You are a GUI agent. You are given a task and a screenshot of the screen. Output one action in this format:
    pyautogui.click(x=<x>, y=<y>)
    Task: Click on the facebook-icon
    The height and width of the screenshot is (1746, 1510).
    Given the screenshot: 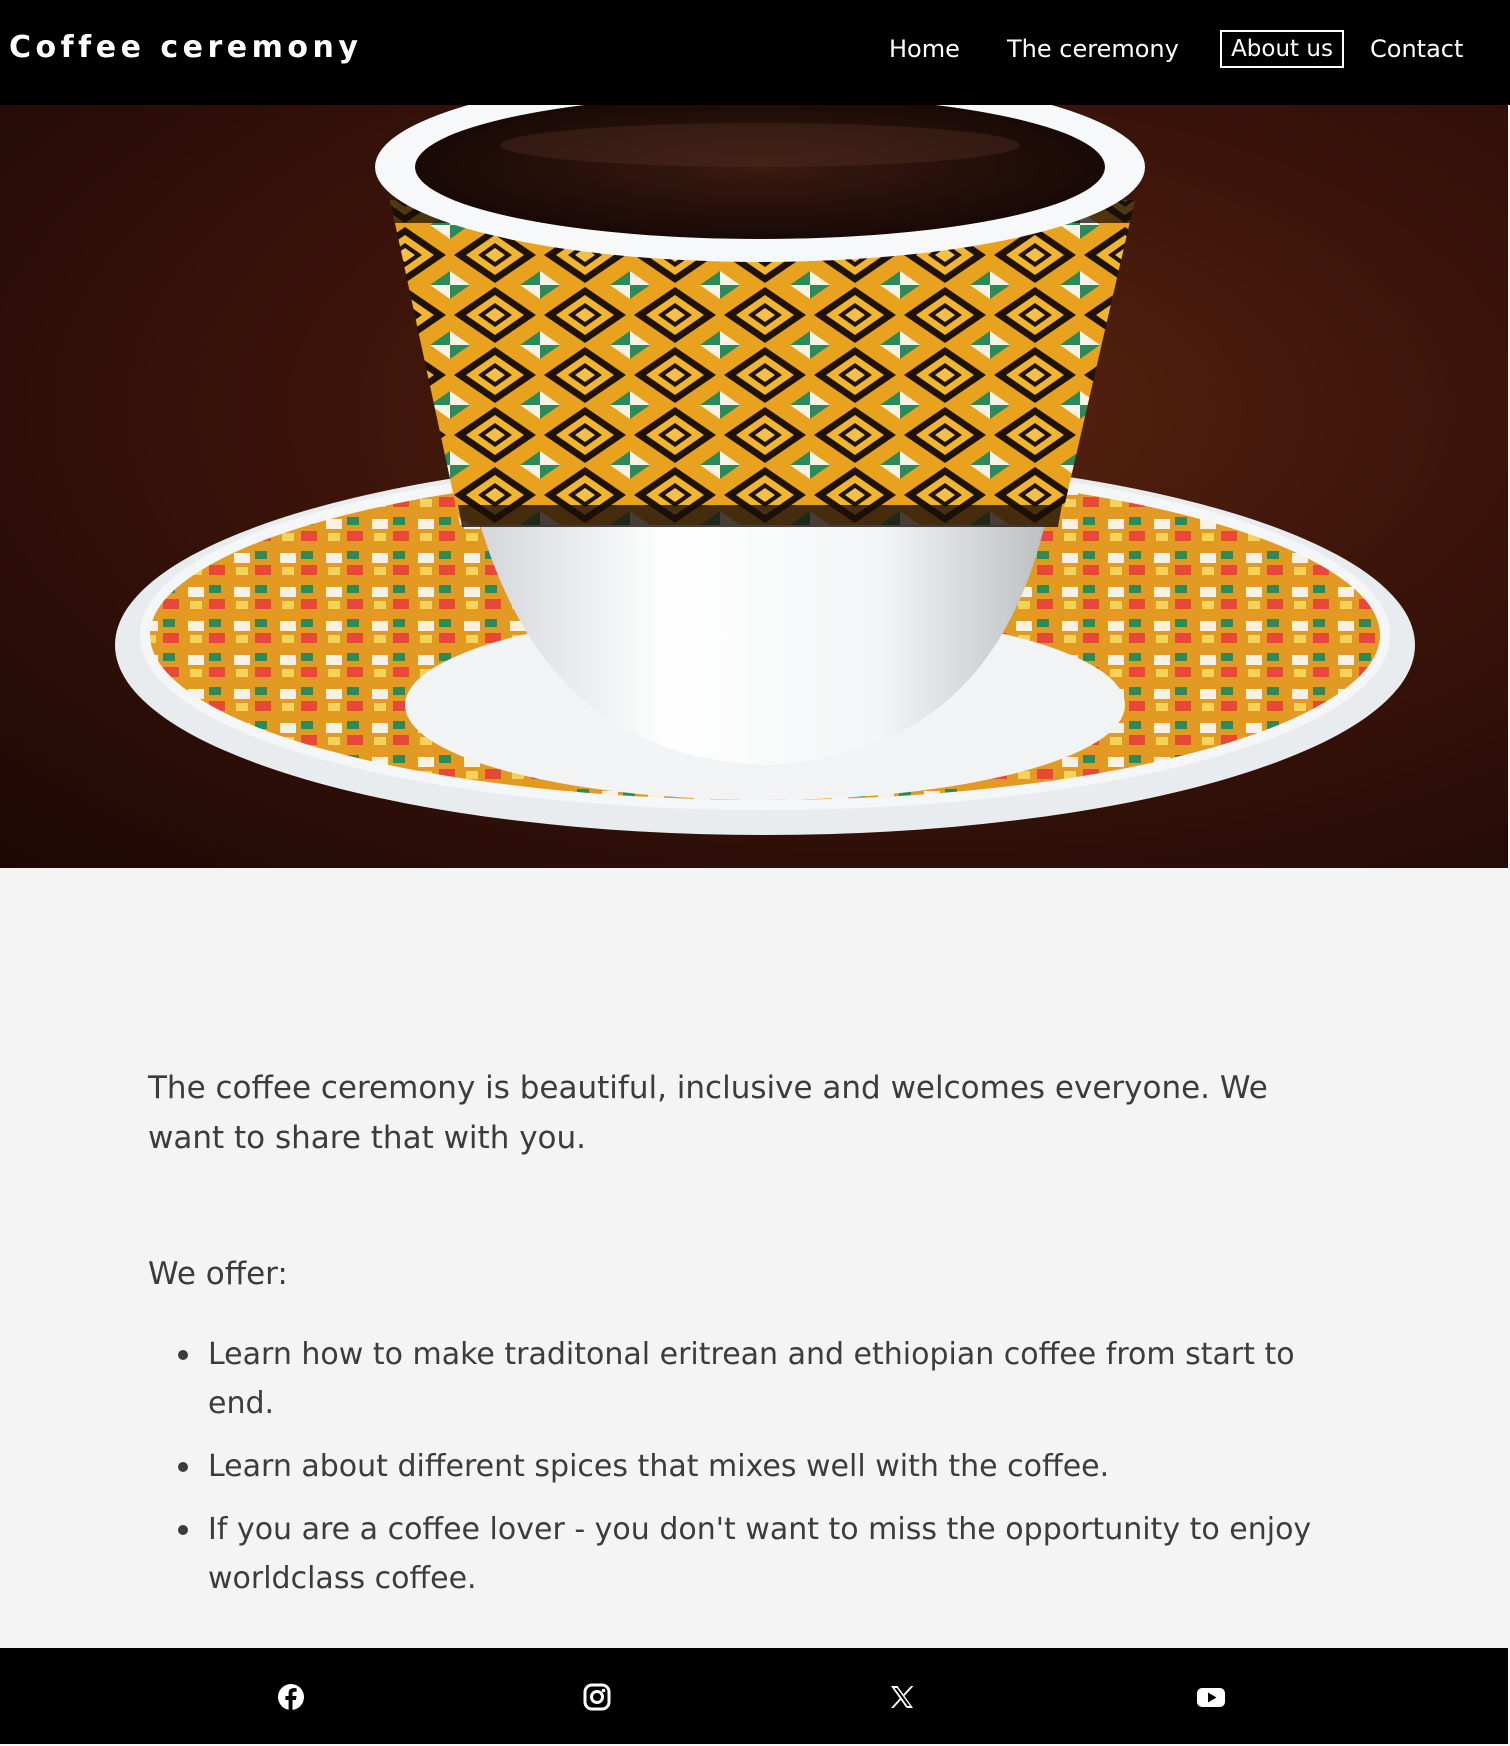 What is the action you would take?
    pyautogui.click(x=292, y=1698)
    